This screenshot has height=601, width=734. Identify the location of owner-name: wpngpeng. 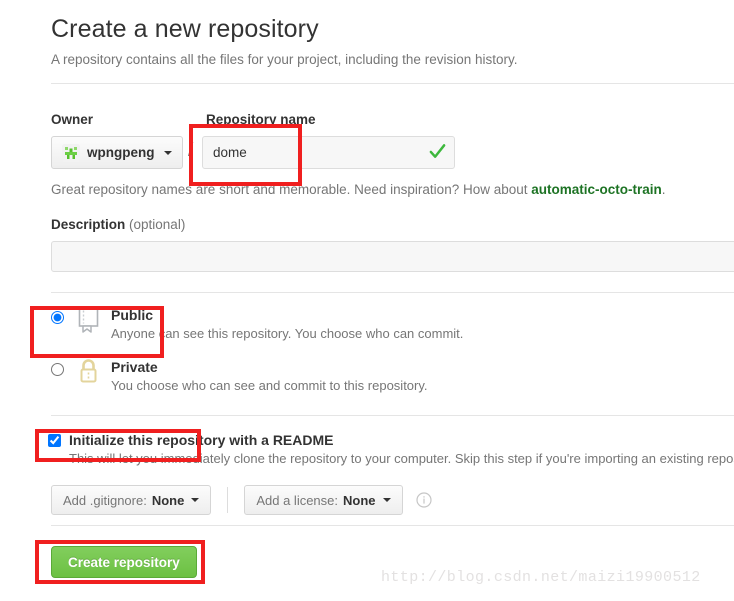
(121, 152).